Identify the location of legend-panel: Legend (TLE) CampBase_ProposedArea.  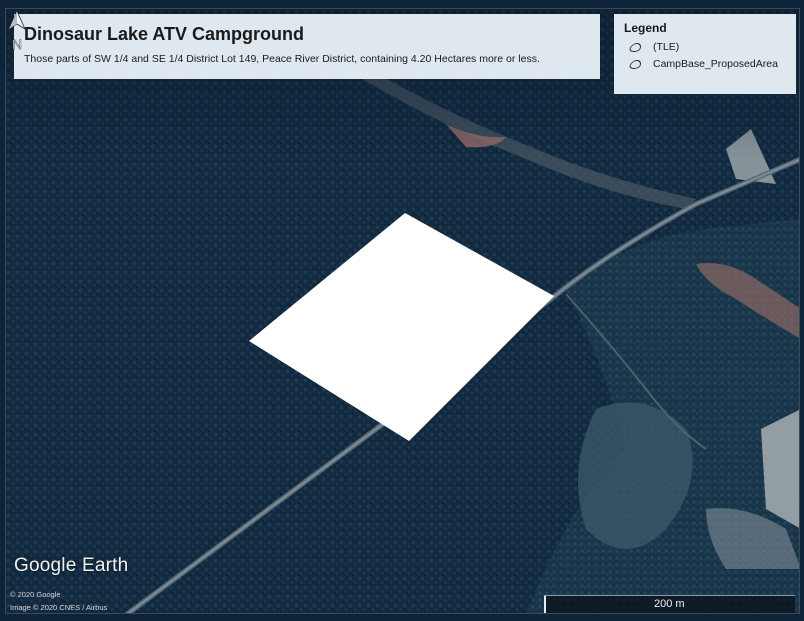
(705, 54).